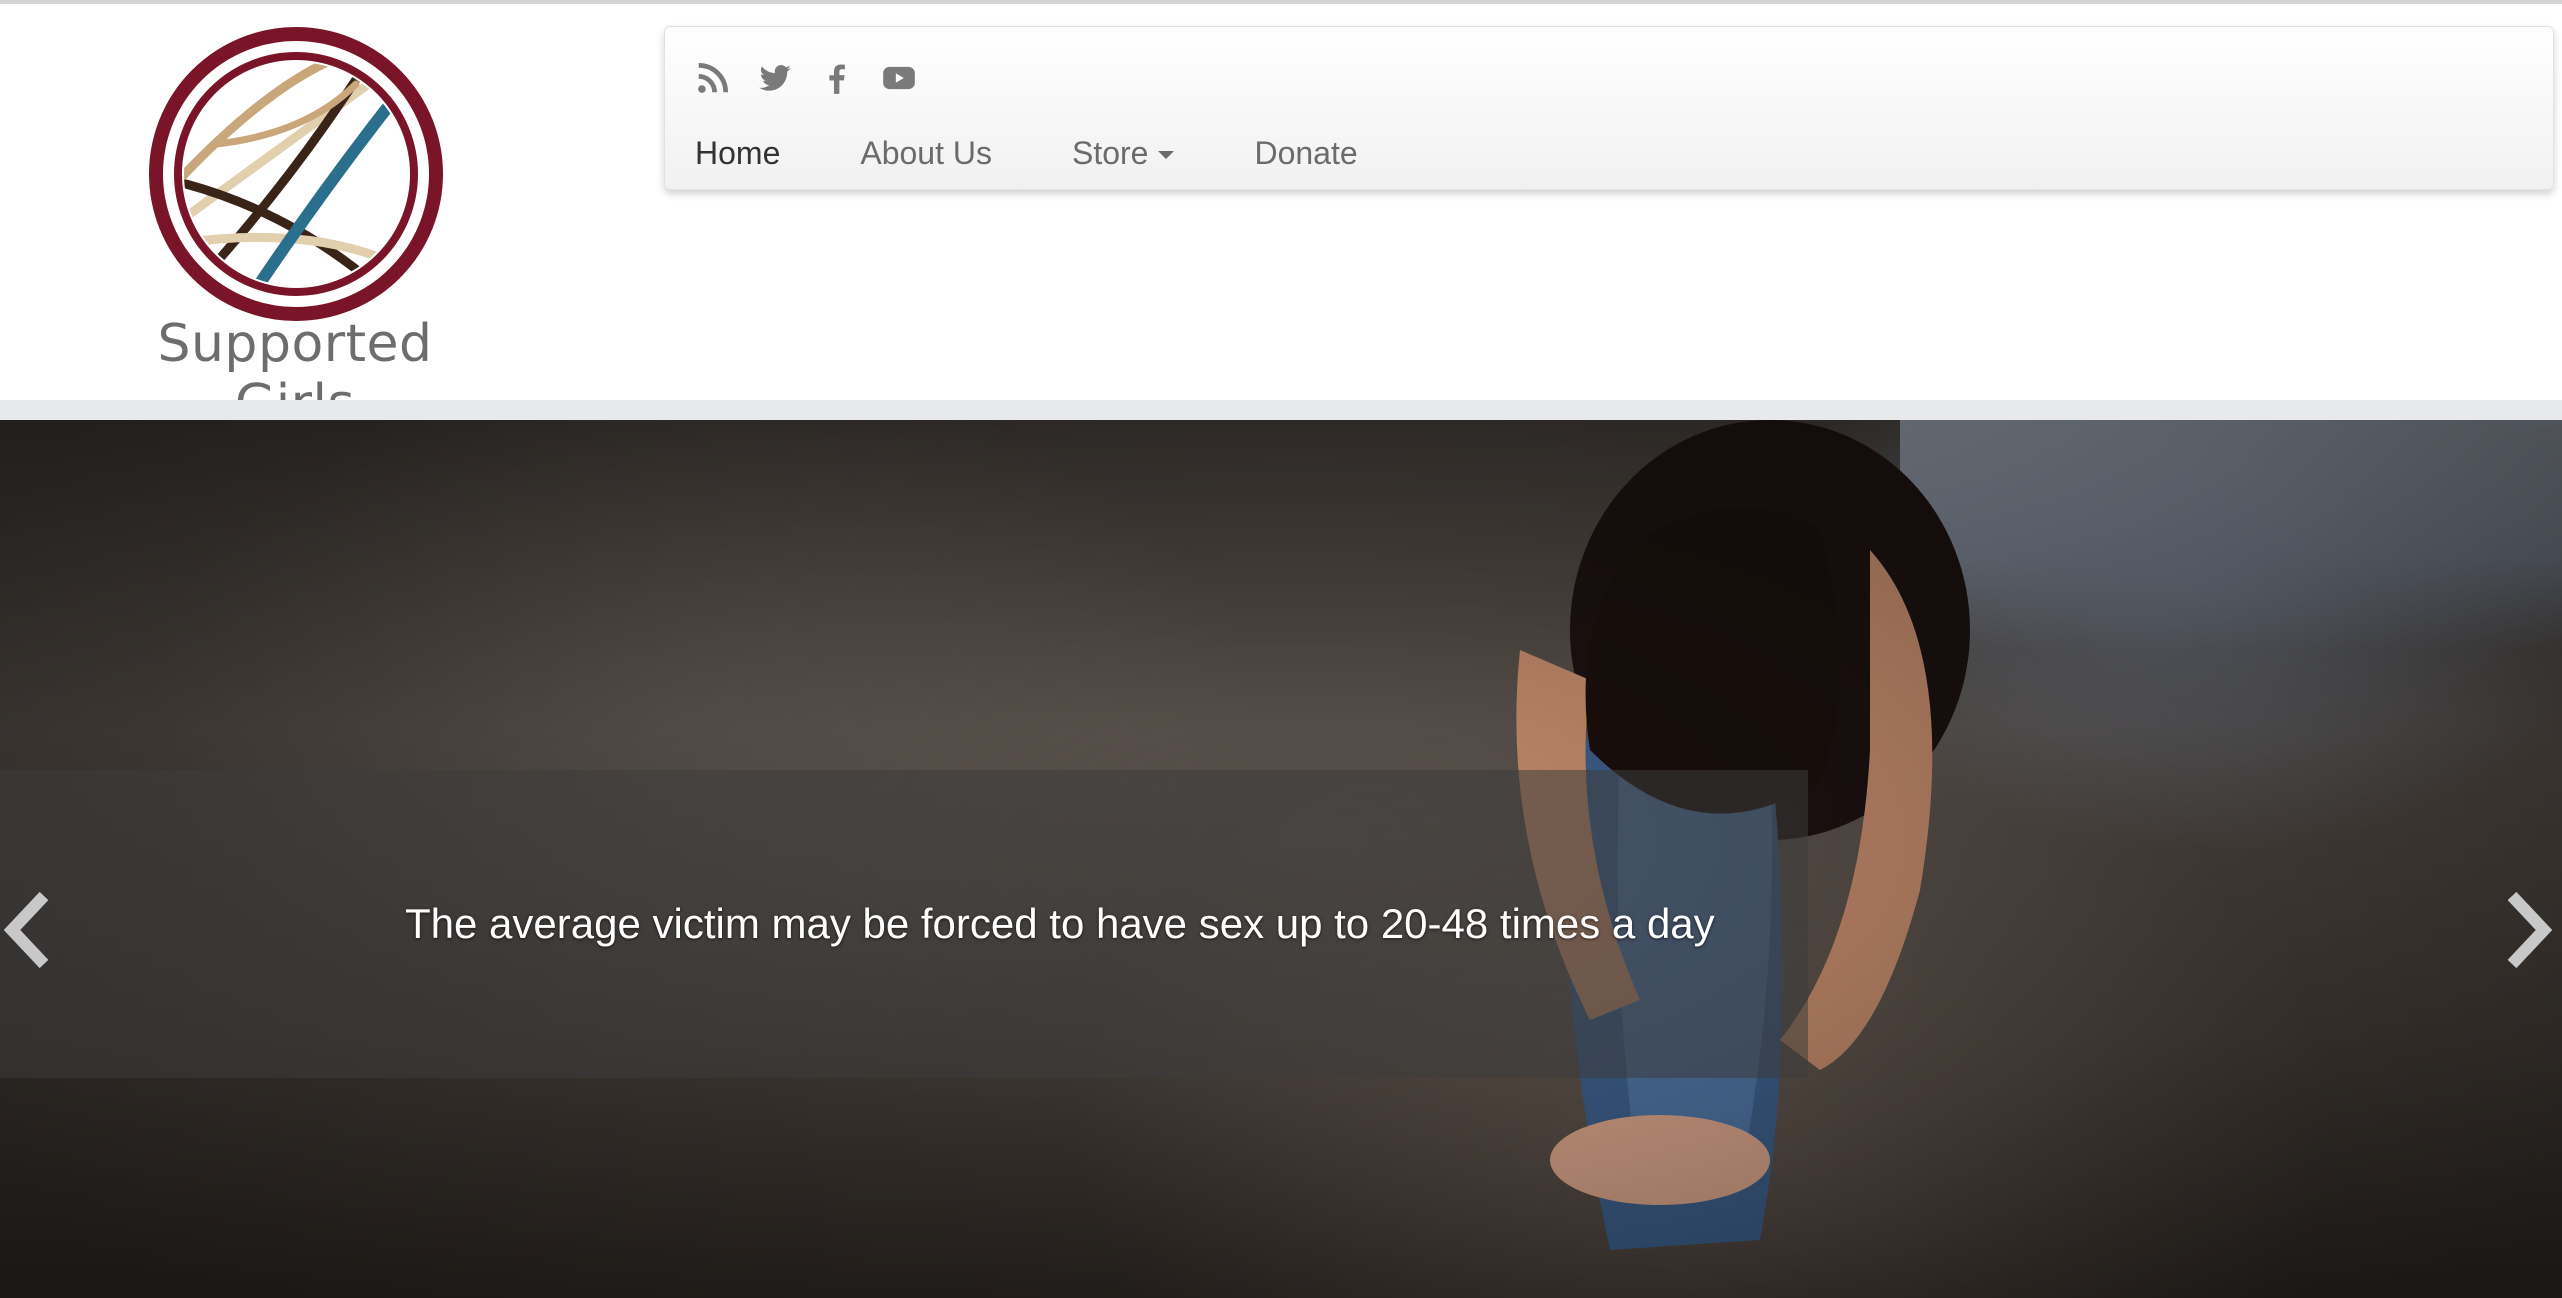 The height and width of the screenshot is (1298, 2562). Describe the element at coordinates (1281, 410) in the screenshot. I see `header-divider` at that location.